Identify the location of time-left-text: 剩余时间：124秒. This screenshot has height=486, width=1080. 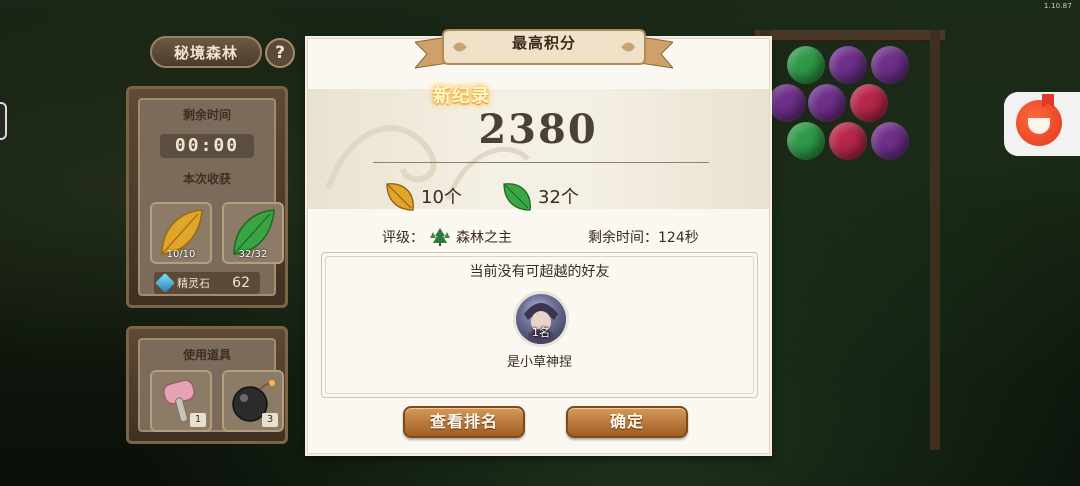
(643, 238).